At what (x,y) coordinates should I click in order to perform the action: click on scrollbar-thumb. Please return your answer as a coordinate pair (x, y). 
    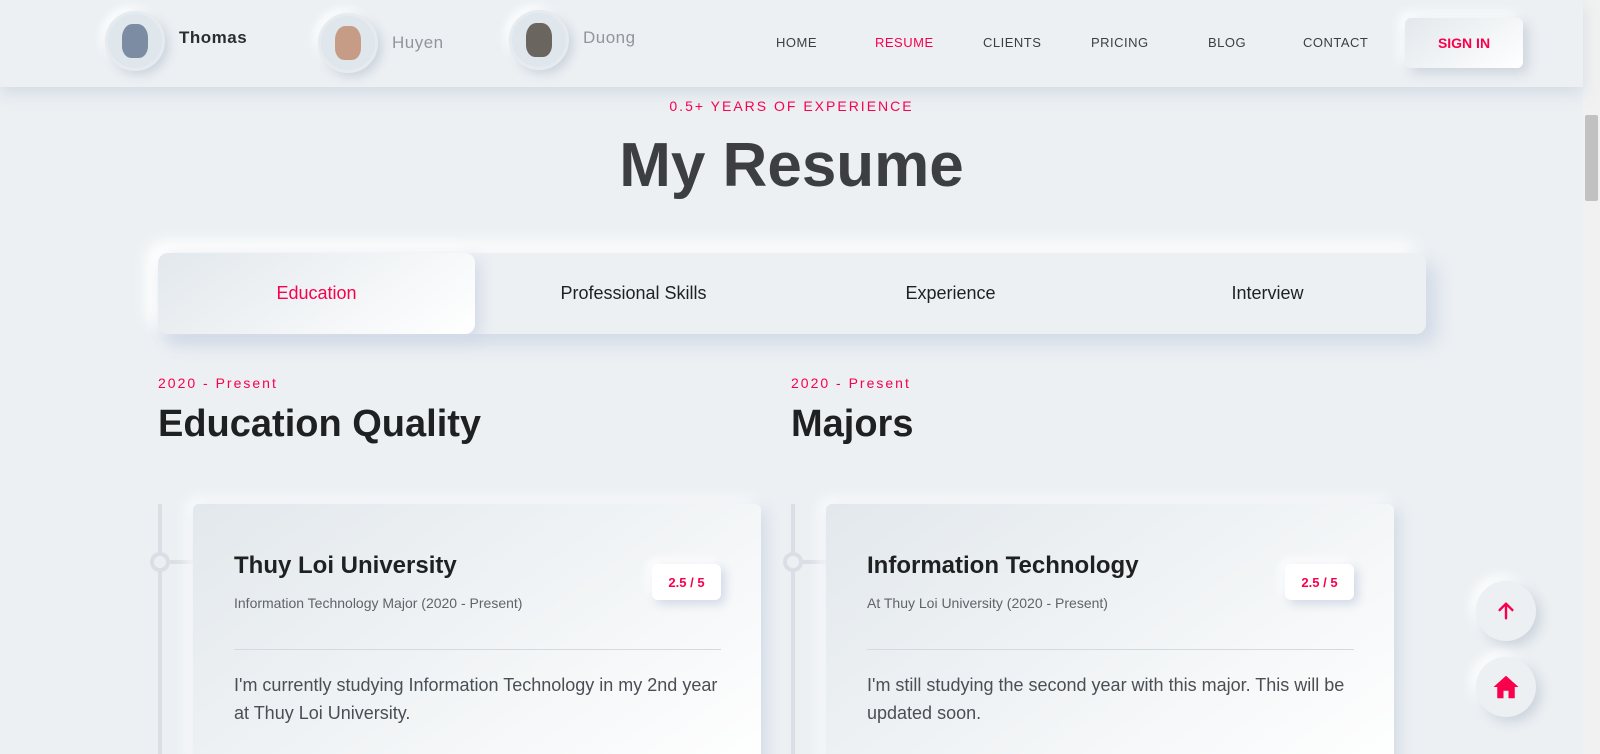
    Looking at the image, I should click on (1591, 158).